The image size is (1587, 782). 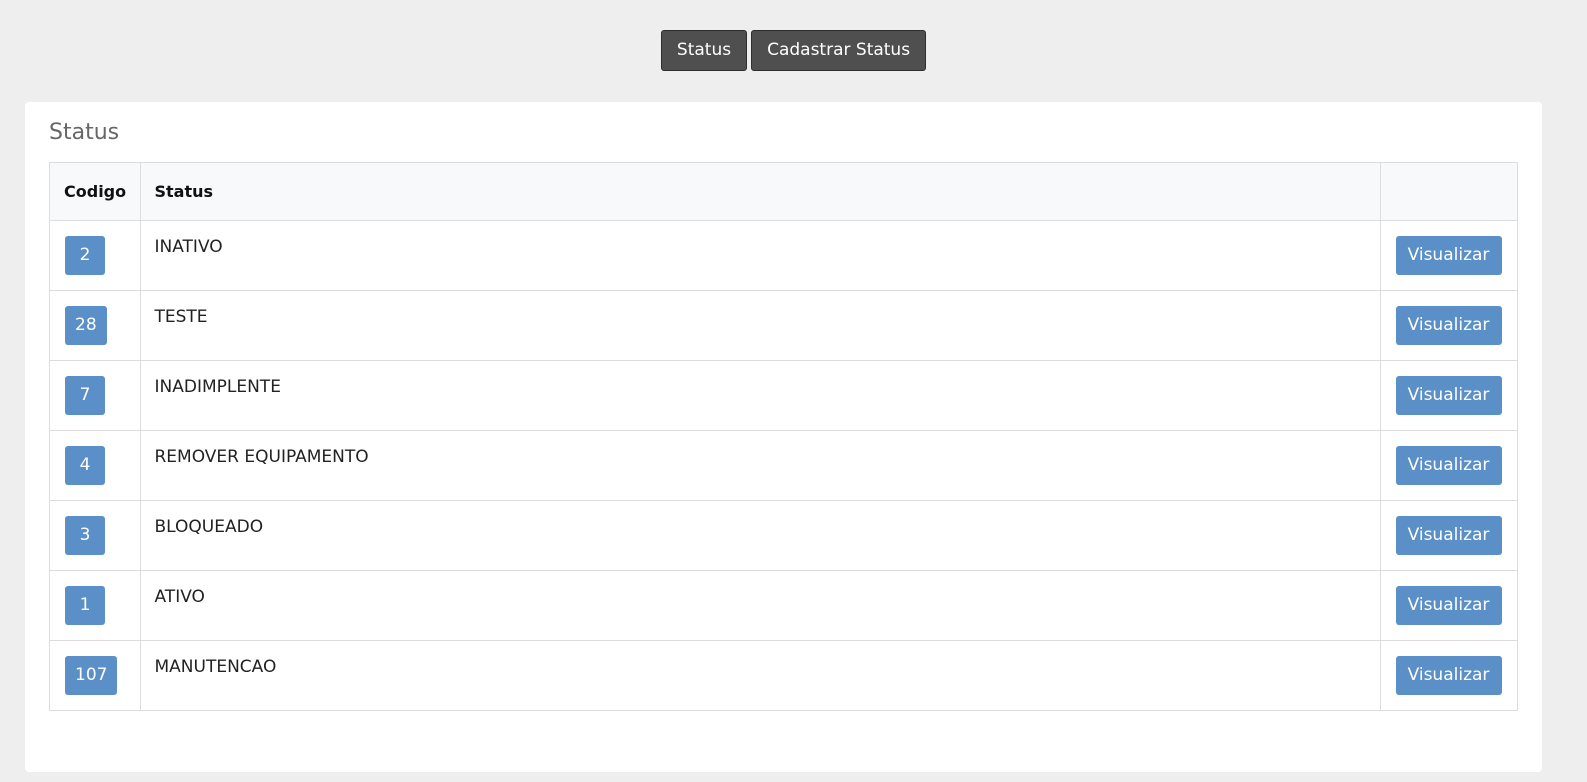 I want to click on code-badge: 107, so click(x=91, y=675).